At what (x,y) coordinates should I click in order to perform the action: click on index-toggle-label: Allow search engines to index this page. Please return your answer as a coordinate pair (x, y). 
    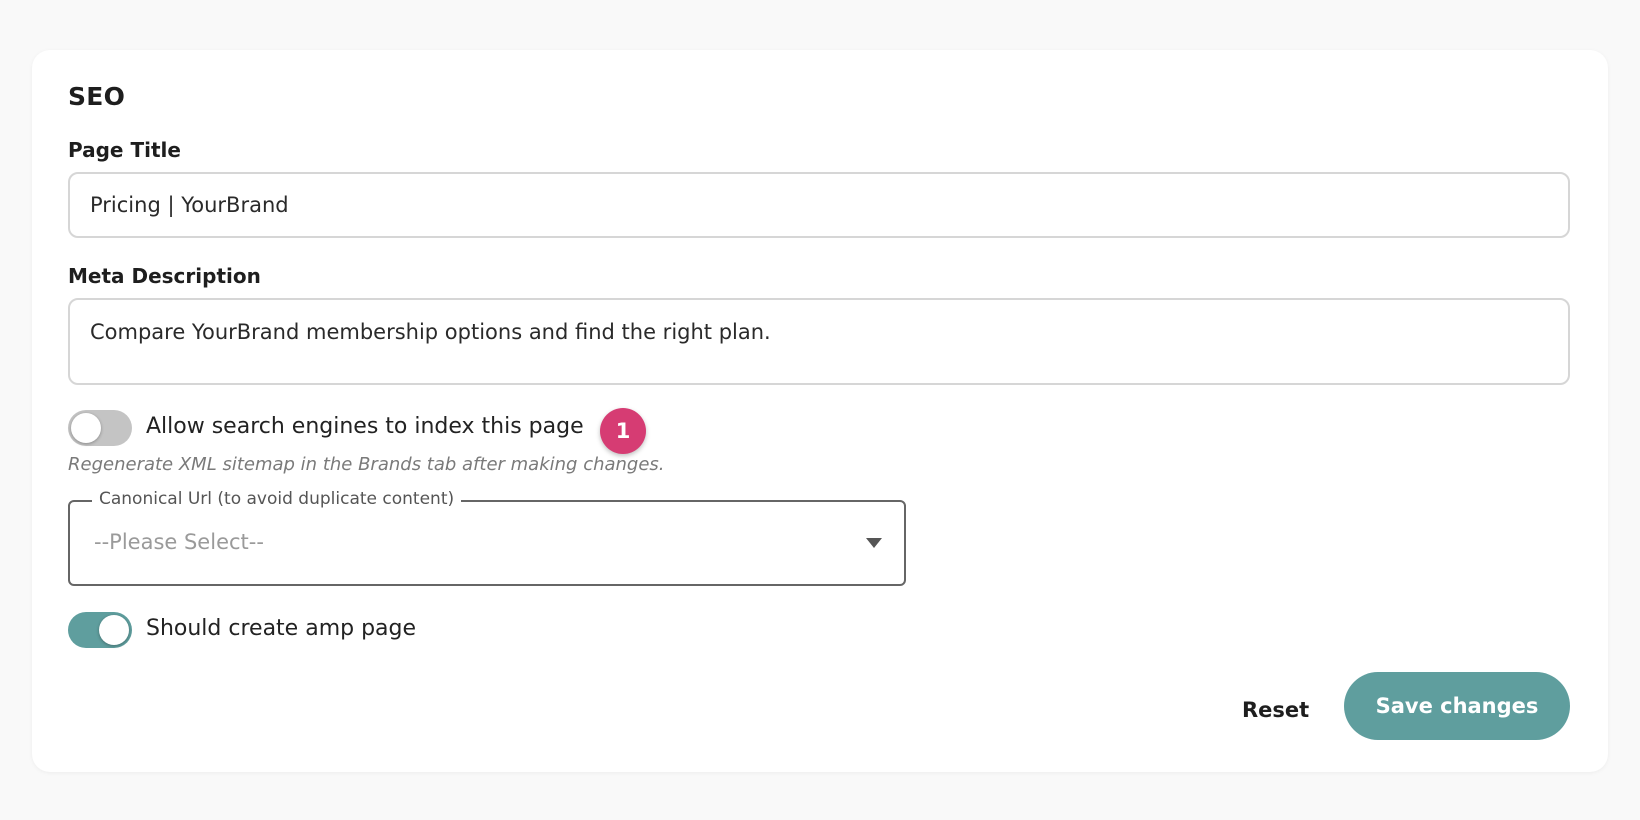
    Looking at the image, I should click on (365, 426).